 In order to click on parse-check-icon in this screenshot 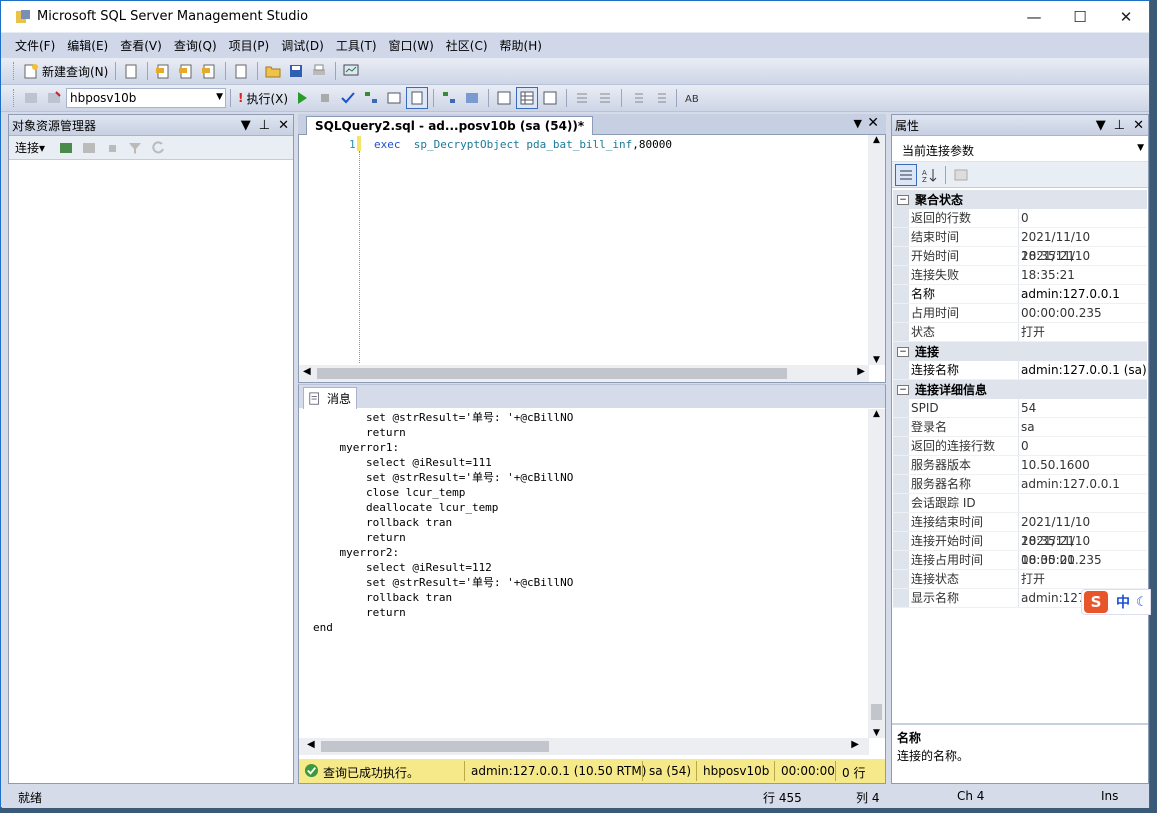, I will do `click(348, 98)`.